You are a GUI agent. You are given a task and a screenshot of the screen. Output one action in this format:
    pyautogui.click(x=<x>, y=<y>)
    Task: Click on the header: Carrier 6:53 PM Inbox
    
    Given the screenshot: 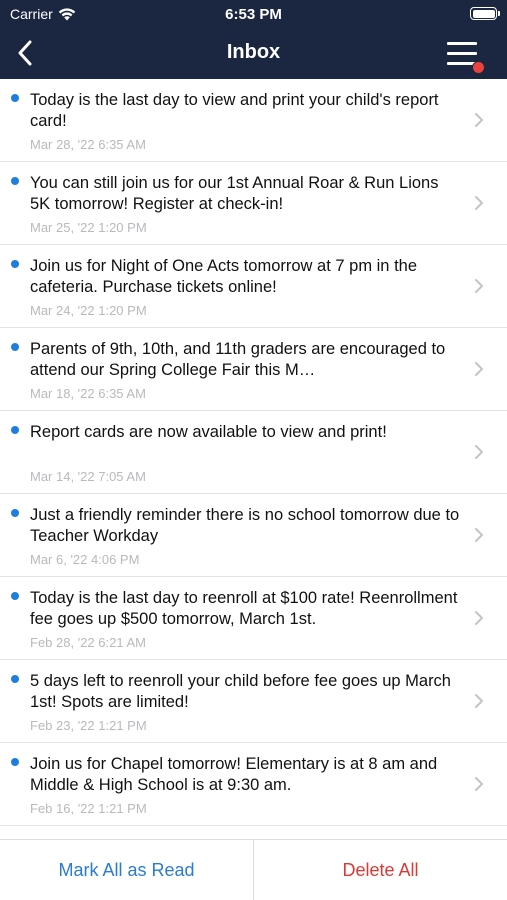 What is the action you would take?
    pyautogui.click(x=253, y=39)
    